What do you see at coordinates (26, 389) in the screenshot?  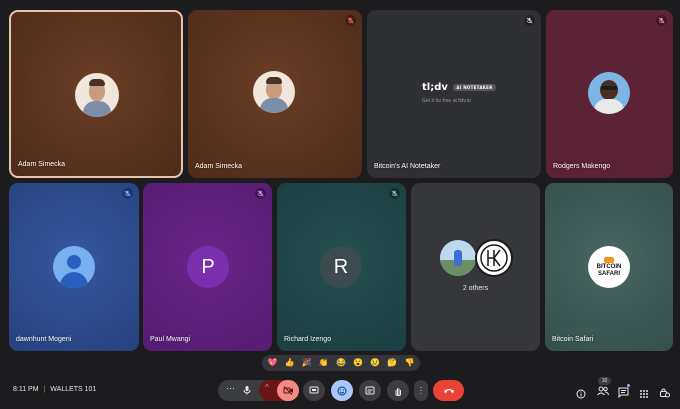 I see `clock: 8:11 PM` at bounding box center [26, 389].